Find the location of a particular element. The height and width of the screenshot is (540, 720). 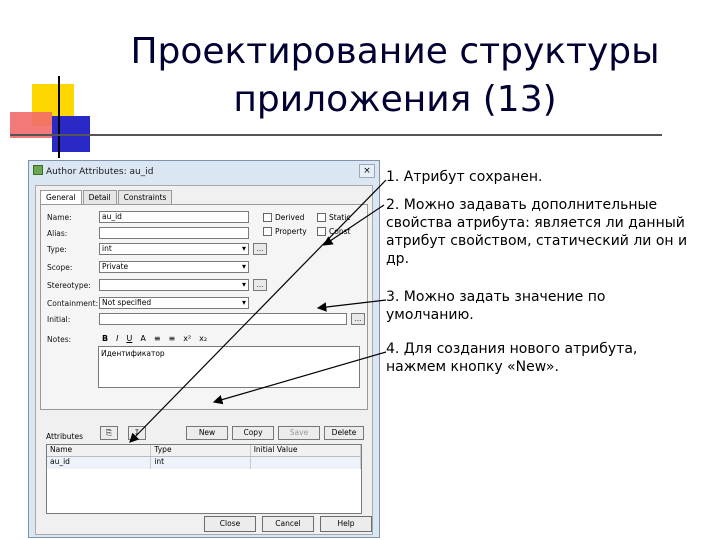

dialog-title: Author Attributes: au_id is located at coordinates (100, 172).